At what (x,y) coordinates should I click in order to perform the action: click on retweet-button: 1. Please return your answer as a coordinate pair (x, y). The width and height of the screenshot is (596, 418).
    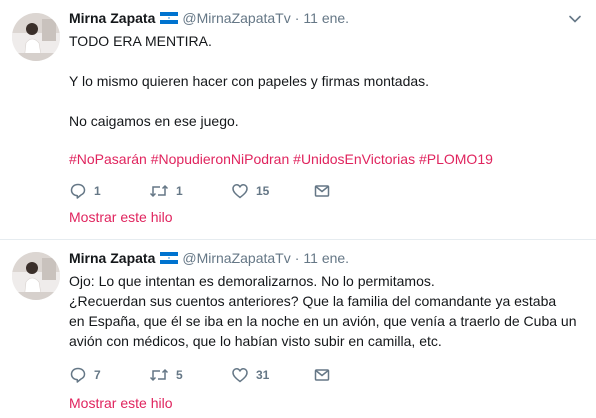
    Looking at the image, I should click on (190, 191).